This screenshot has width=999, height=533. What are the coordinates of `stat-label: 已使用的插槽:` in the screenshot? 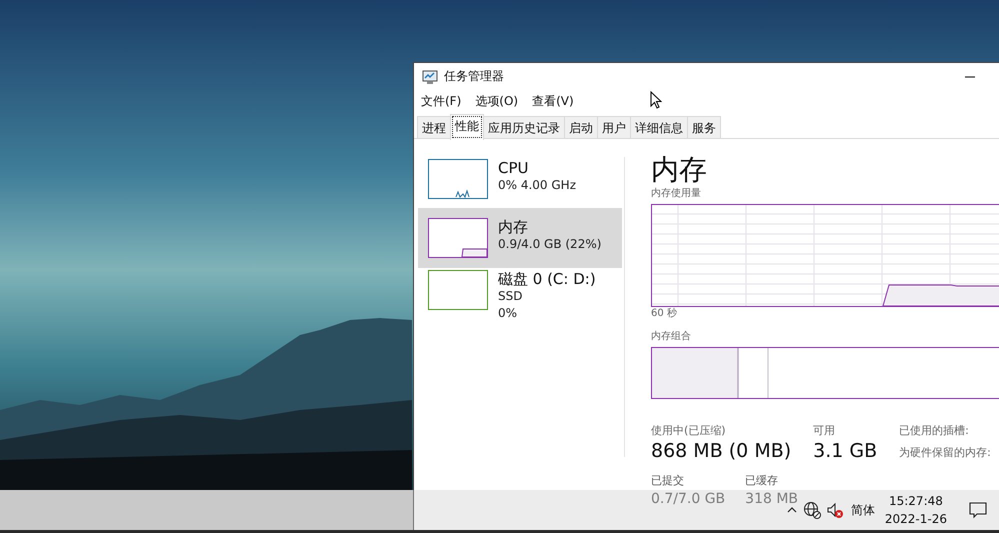 It's located at (934, 431).